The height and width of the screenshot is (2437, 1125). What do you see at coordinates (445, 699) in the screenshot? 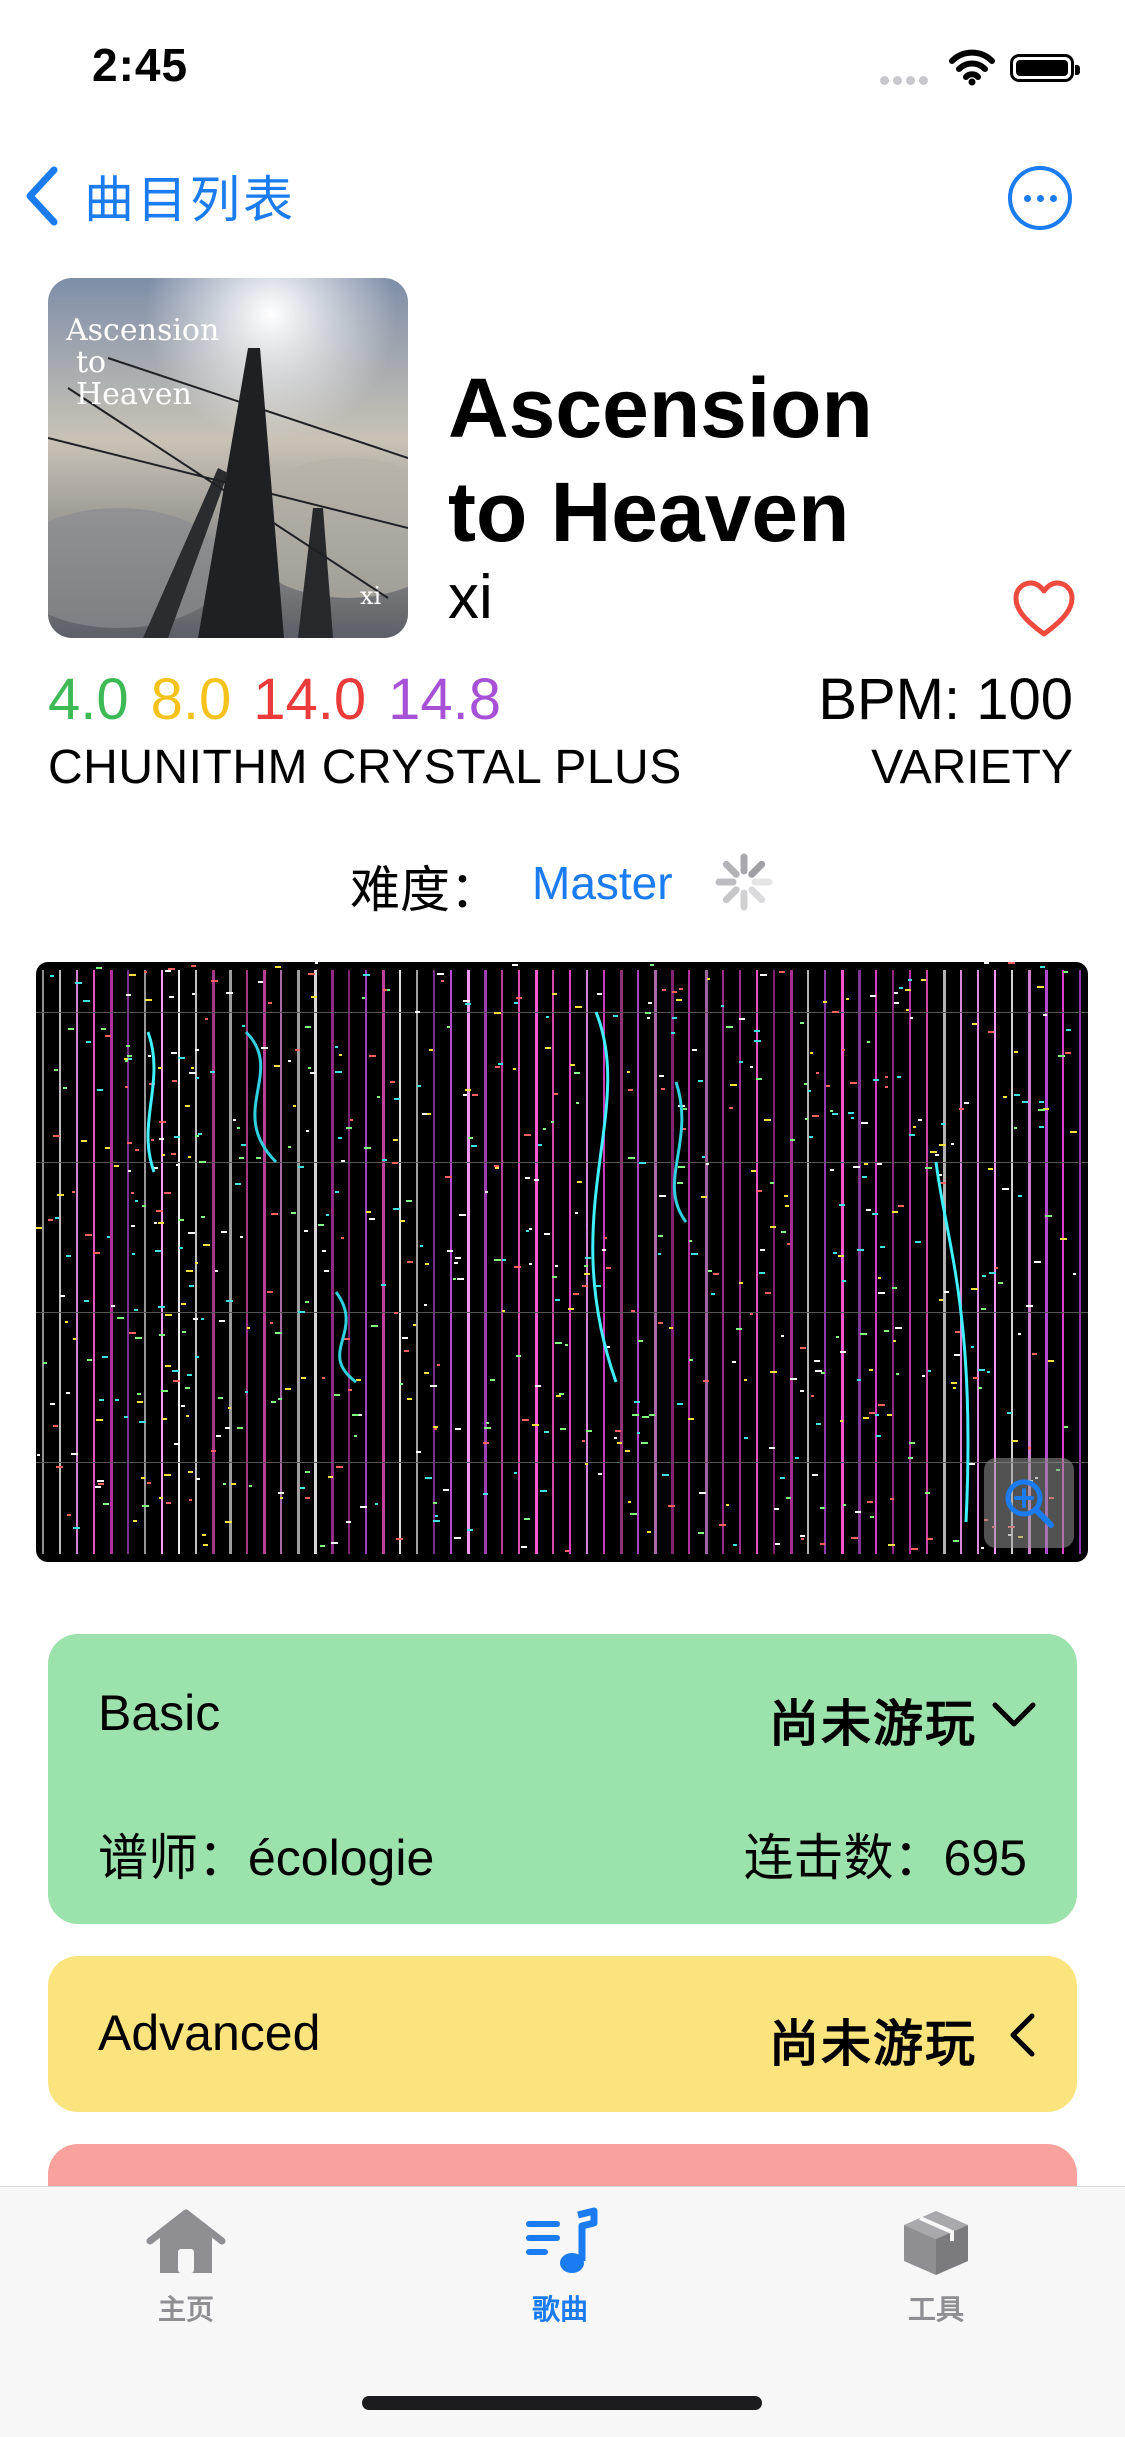
I see `level-master: 14.8` at bounding box center [445, 699].